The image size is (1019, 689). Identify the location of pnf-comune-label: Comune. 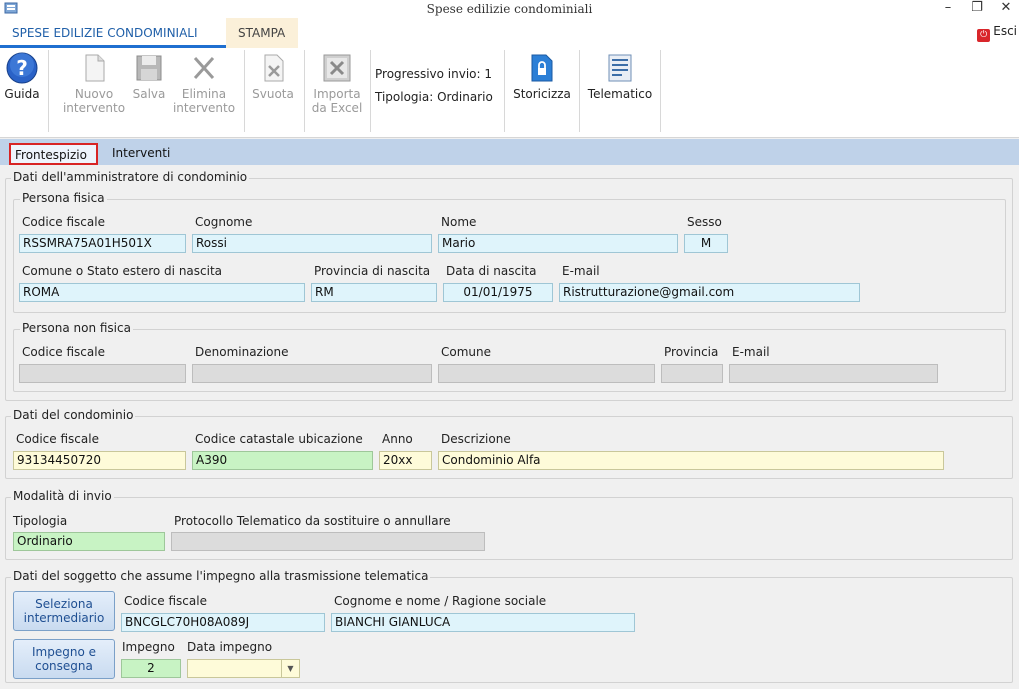
(466, 352).